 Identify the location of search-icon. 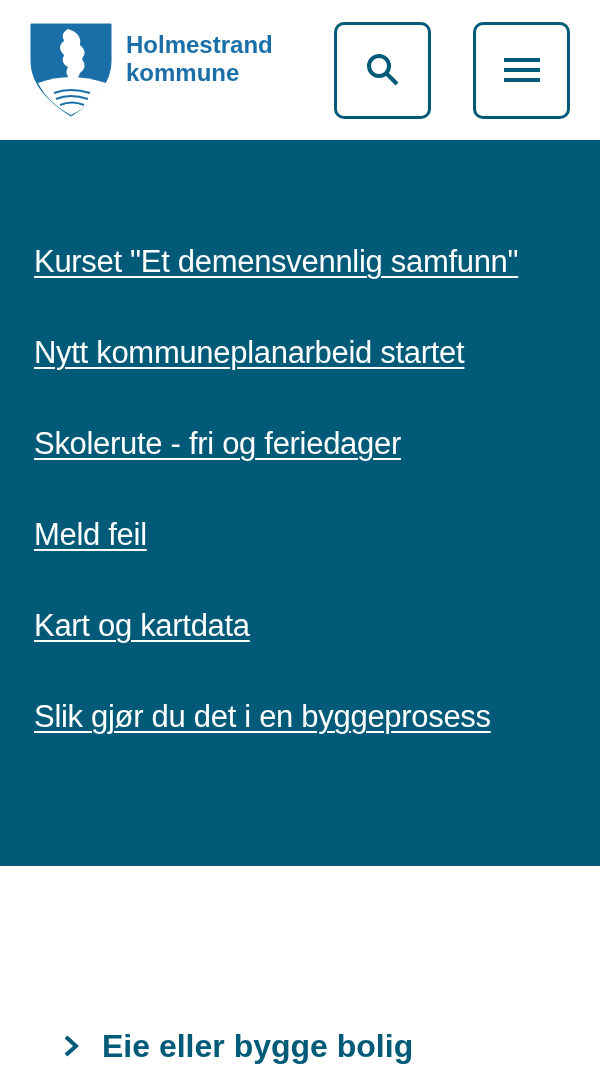
(382, 70).